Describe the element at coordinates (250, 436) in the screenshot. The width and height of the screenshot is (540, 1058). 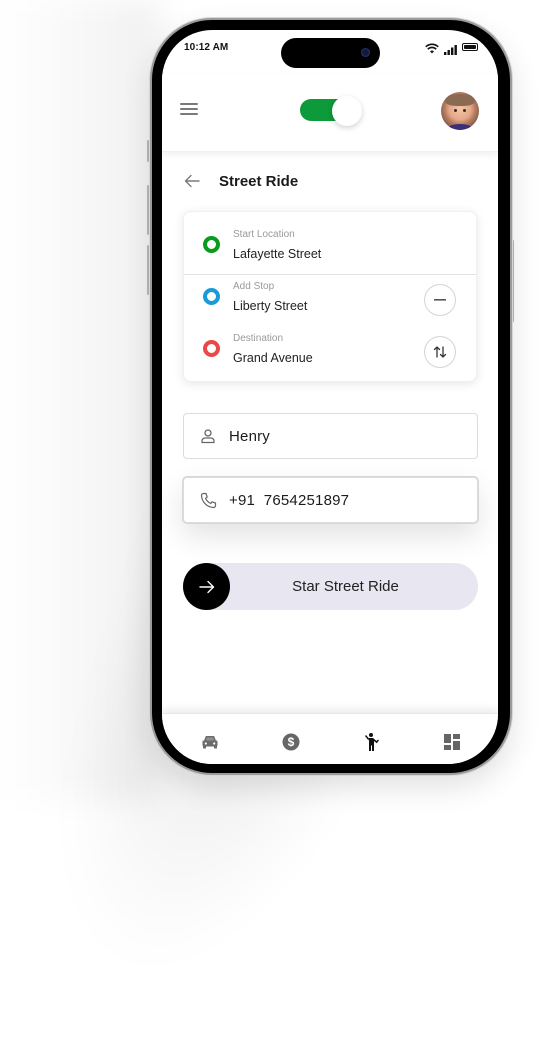
I see `passenger-name-value: Henry` at that location.